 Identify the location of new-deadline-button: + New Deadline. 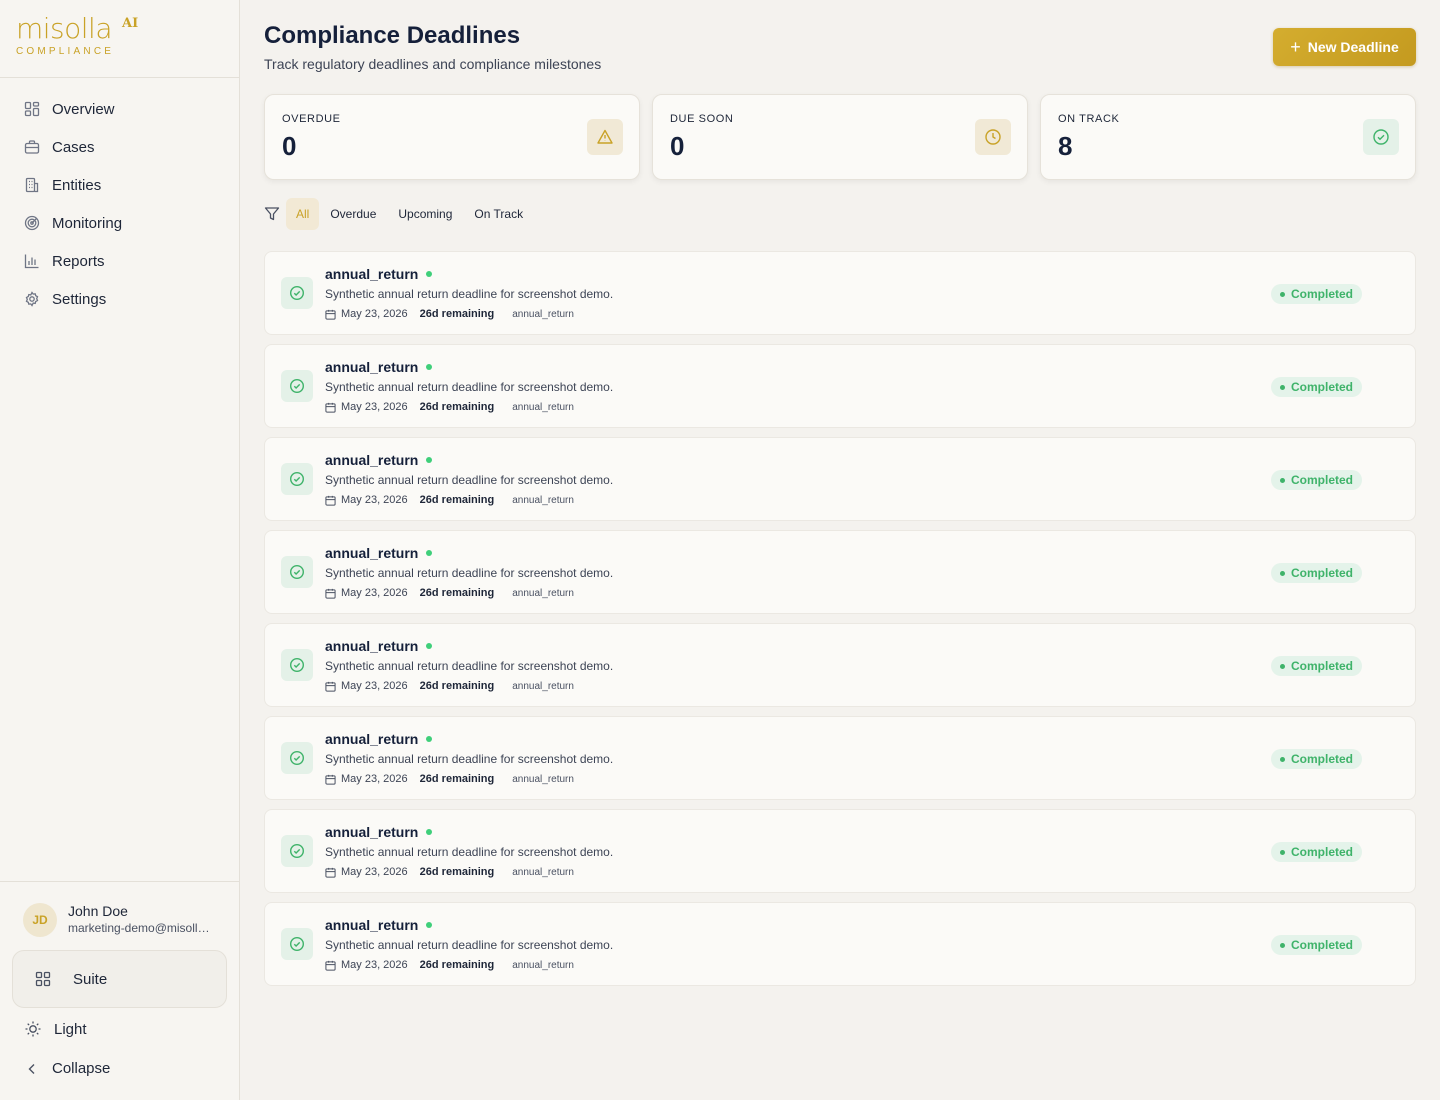
(1344, 47).